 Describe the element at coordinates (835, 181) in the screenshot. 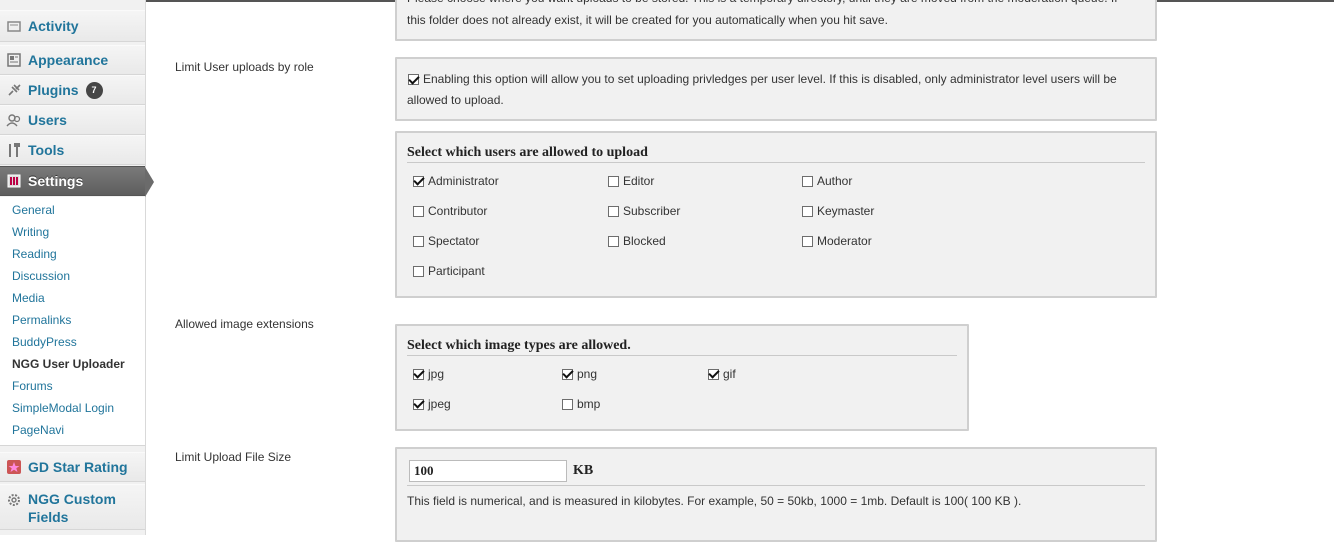

I see `role-label: Author` at that location.